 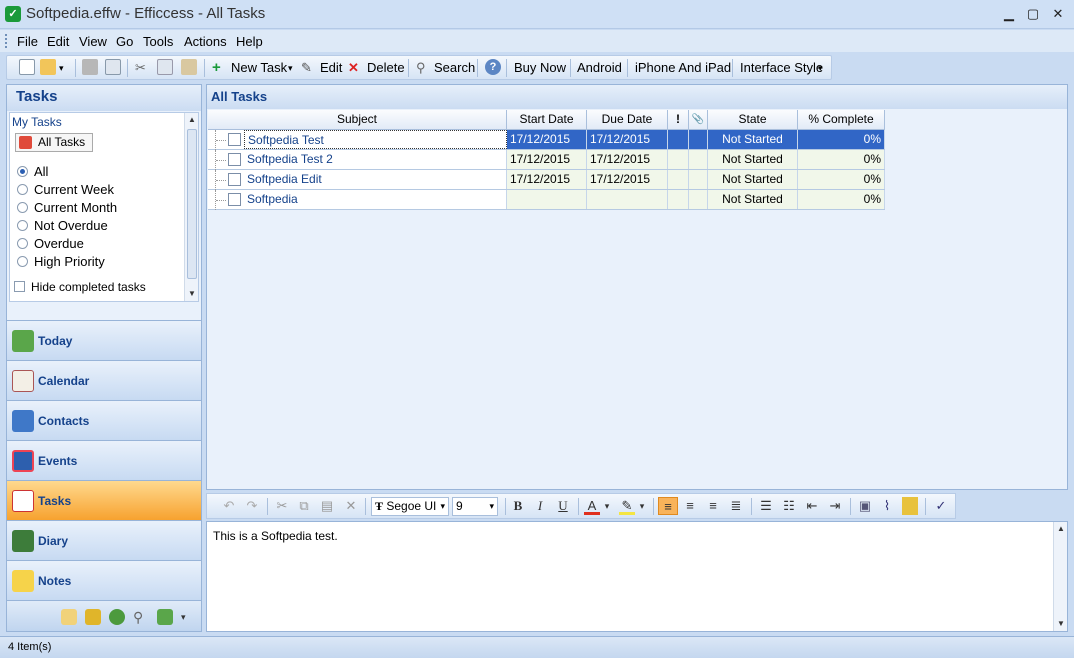 I want to click on search-button: Search, so click(x=454, y=68).